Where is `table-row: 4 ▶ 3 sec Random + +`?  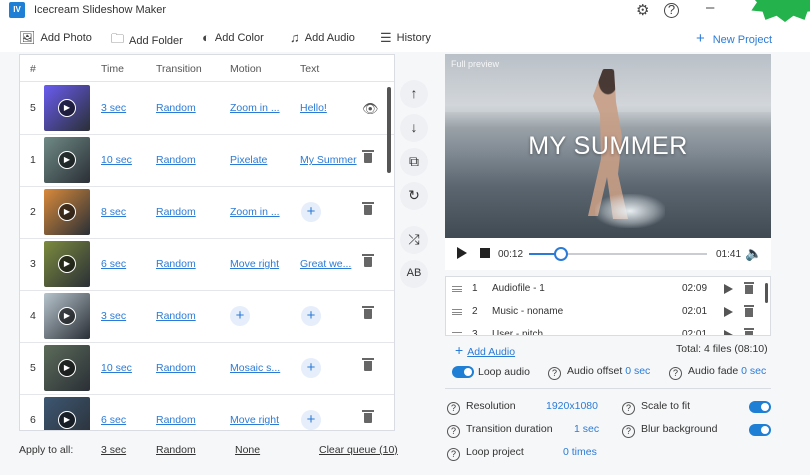 table-row: 4 ▶ 3 sec Random + + is located at coordinates (207, 317).